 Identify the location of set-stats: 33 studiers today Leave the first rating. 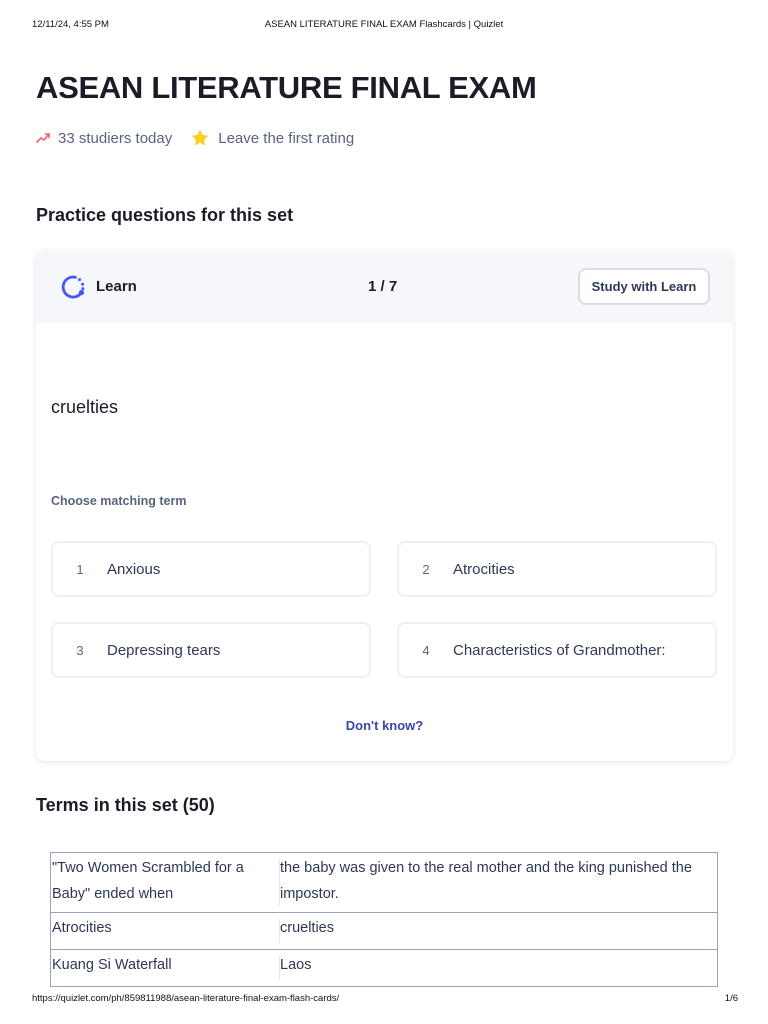
(195, 138).